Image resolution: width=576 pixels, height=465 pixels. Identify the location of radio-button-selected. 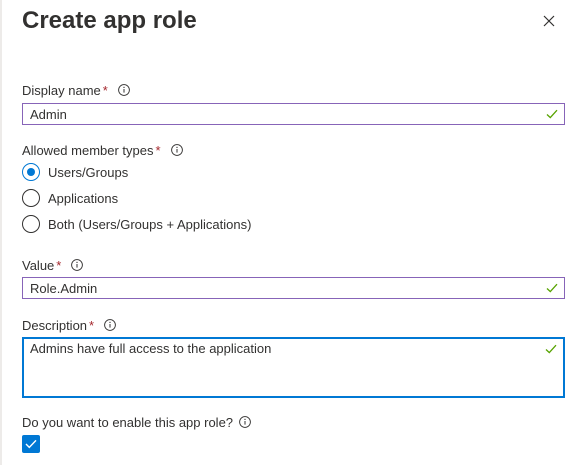
(31, 172).